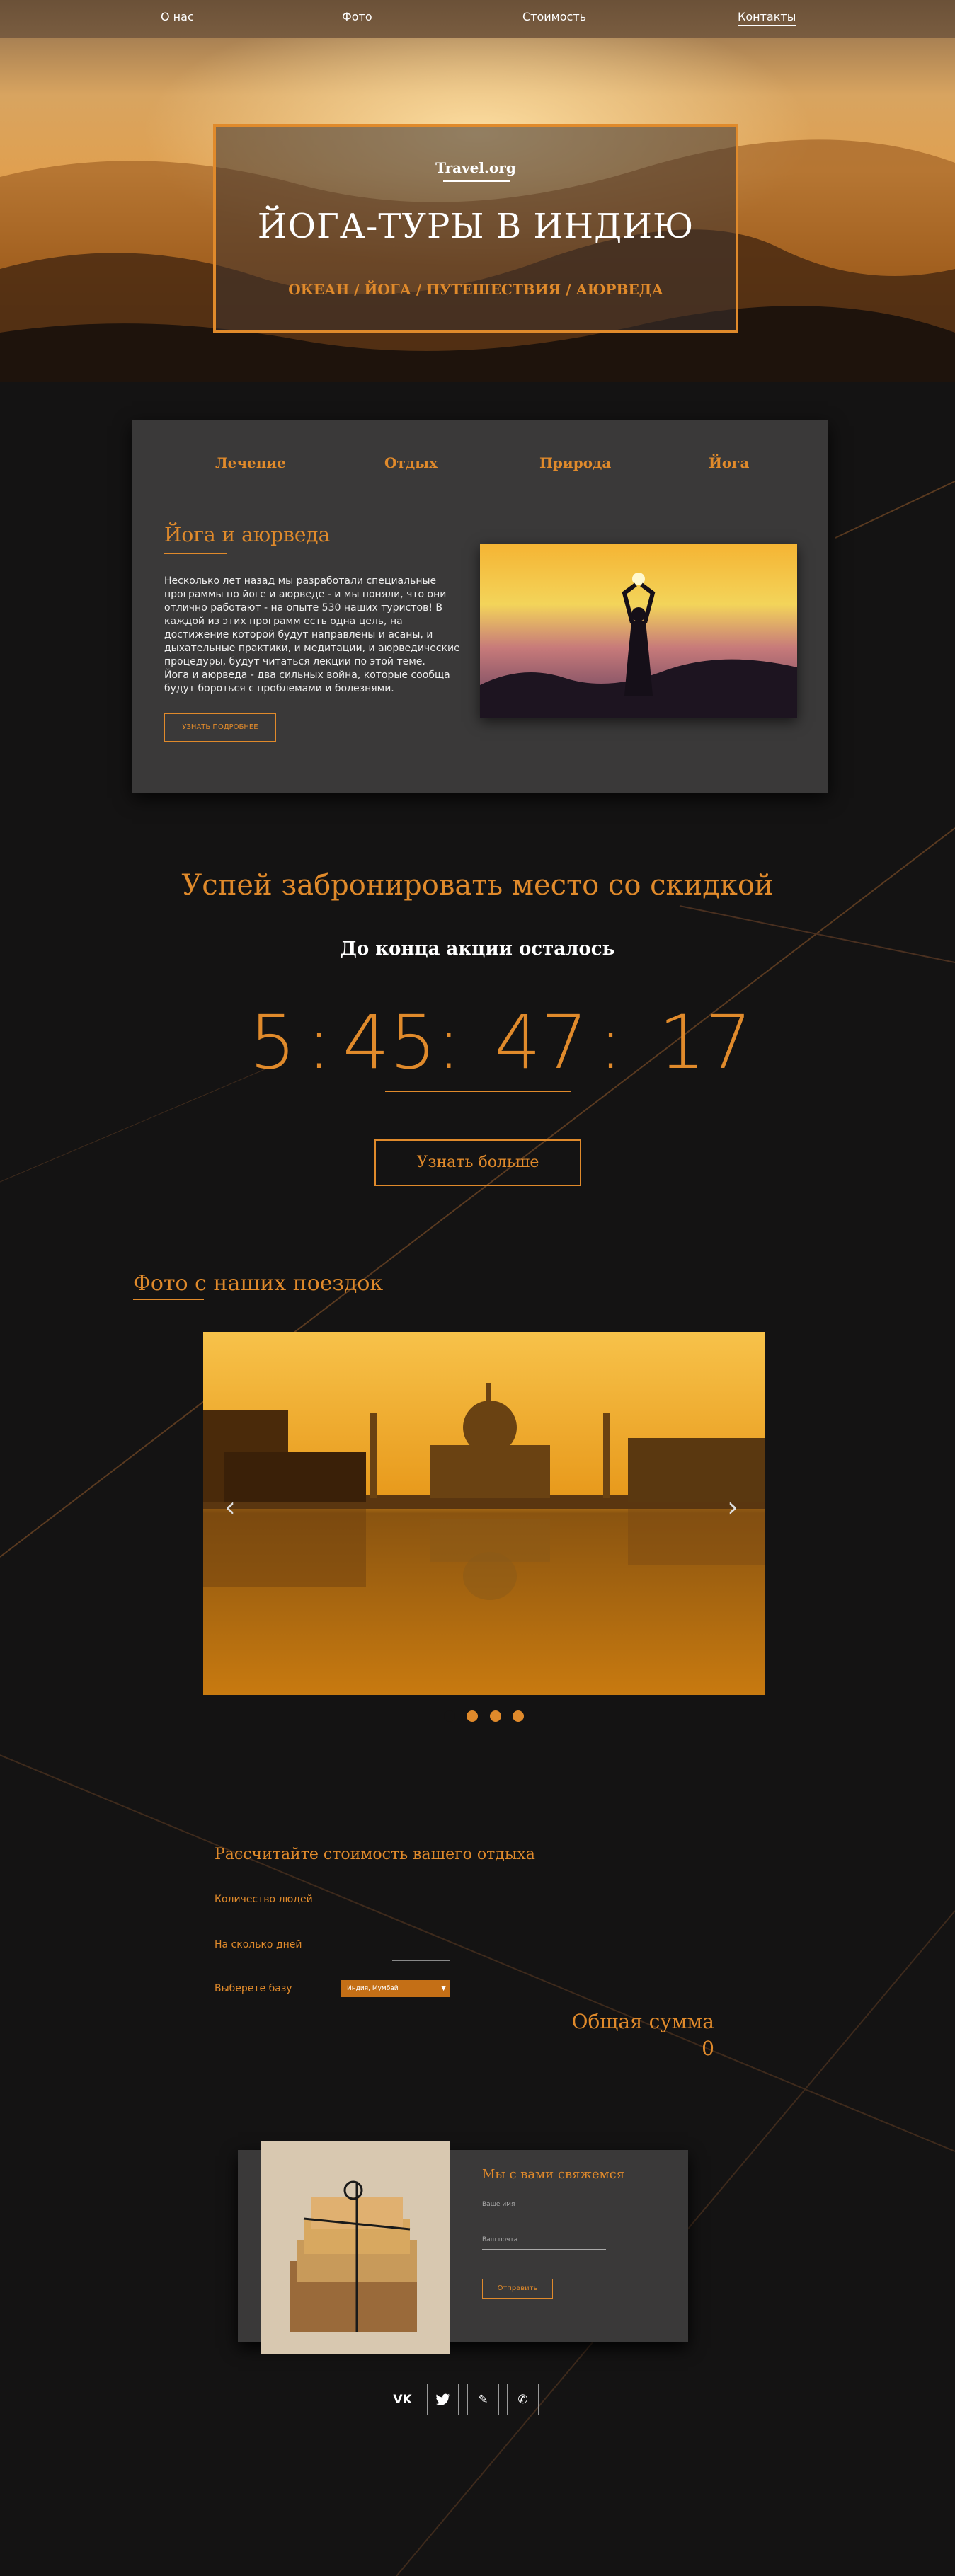 The height and width of the screenshot is (2576, 955). Describe the element at coordinates (476, 181) in the screenshot. I see `logo-underline` at that location.